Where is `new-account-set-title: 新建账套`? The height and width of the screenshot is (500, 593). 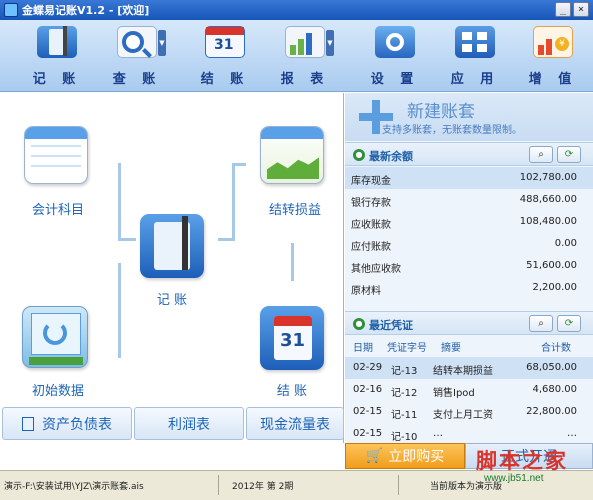
new-account-set-title: 新建账套 is located at coordinates (441, 112).